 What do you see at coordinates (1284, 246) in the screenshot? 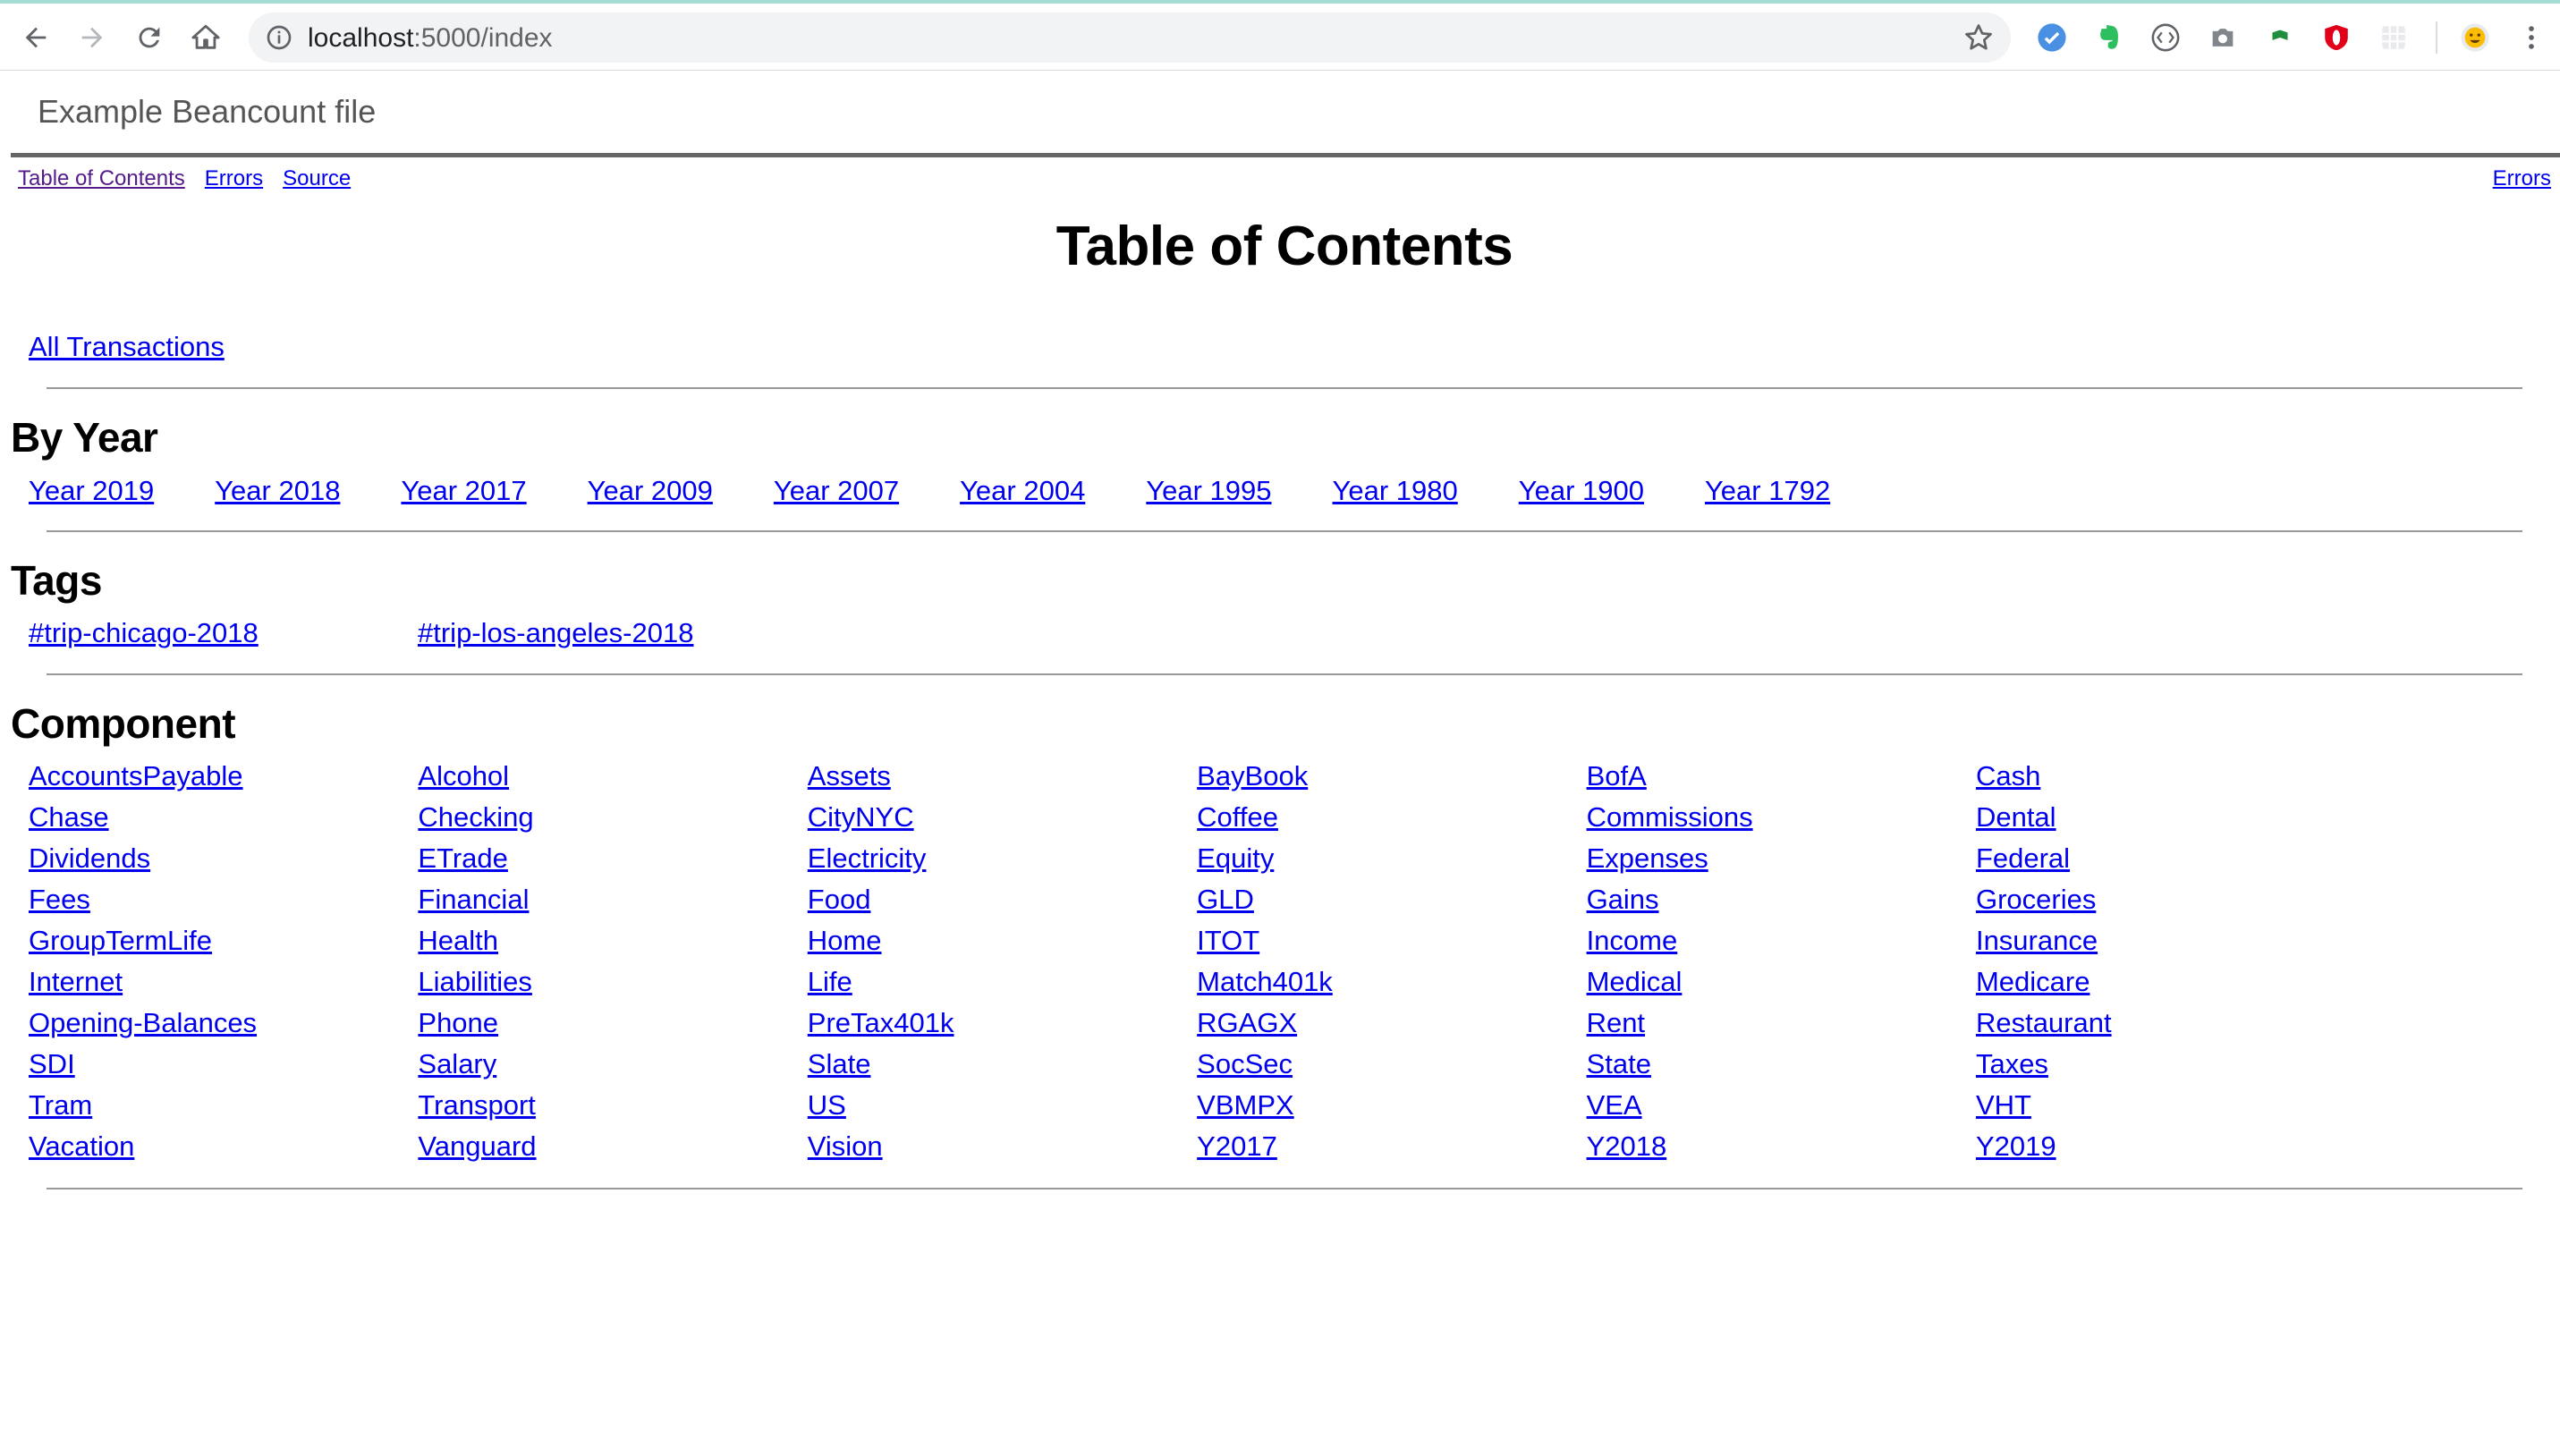
I see `page-title: Table of Contents` at bounding box center [1284, 246].